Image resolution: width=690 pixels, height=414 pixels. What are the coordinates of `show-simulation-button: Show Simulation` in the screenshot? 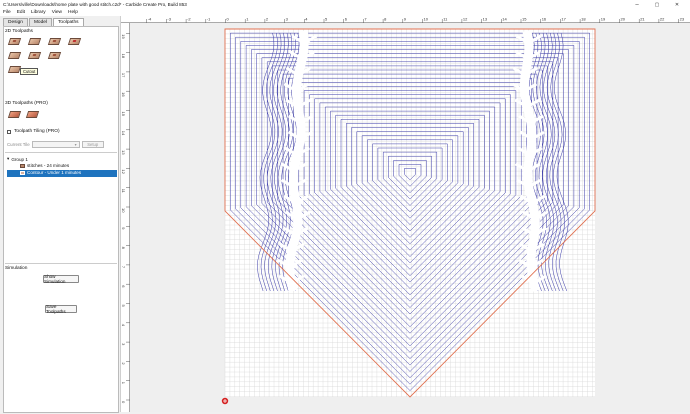 It's located at (61, 279).